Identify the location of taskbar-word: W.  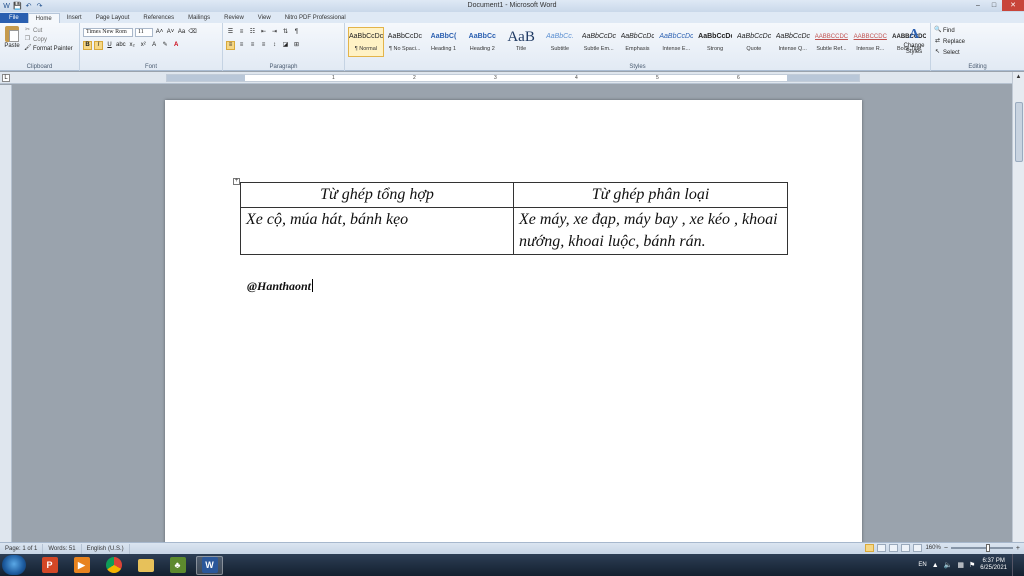
(209, 565).